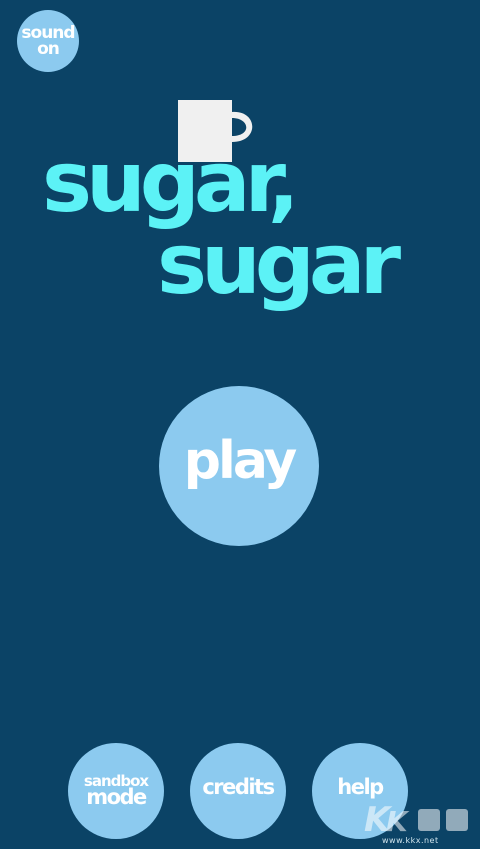 This screenshot has height=849, width=480. What do you see at coordinates (240, 461) in the screenshot?
I see `play-label: play` at bounding box center [240, 461].